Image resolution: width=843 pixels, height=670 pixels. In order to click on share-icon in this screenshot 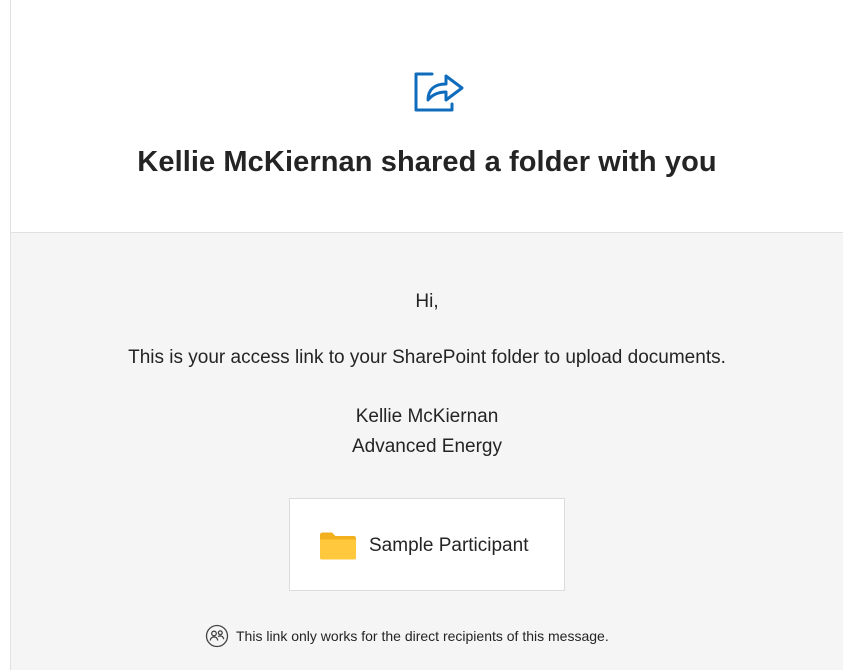, I will do `click(439, 92)`.